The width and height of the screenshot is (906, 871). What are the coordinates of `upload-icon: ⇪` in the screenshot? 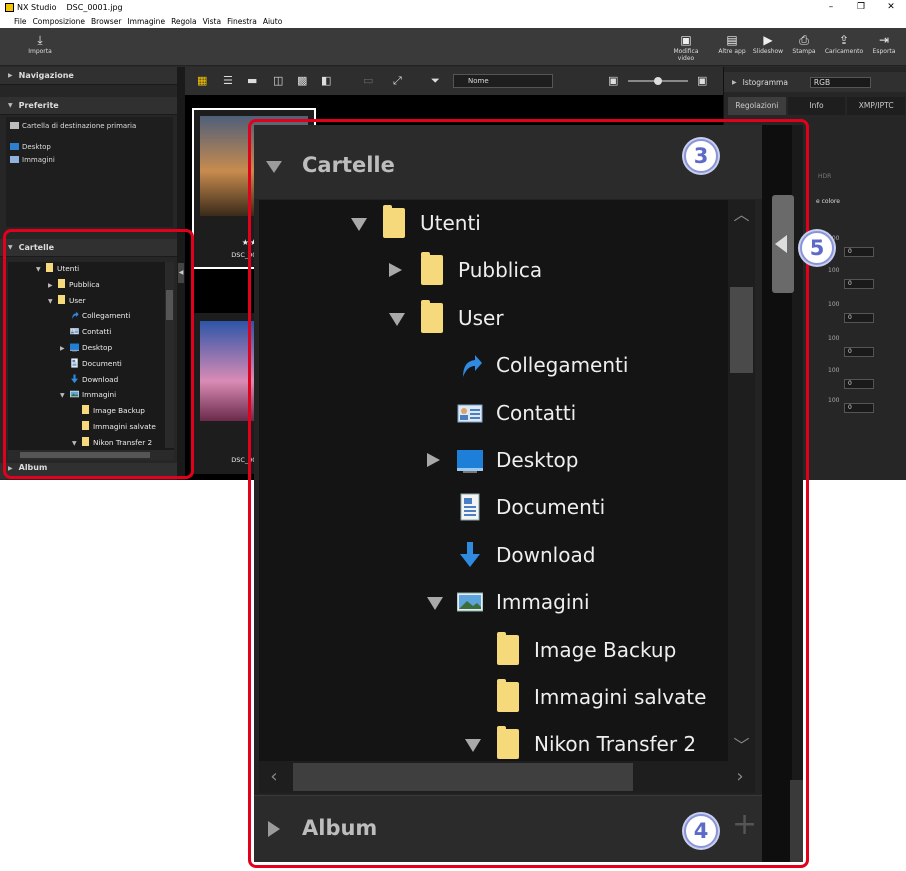 It's located at (844, 40).